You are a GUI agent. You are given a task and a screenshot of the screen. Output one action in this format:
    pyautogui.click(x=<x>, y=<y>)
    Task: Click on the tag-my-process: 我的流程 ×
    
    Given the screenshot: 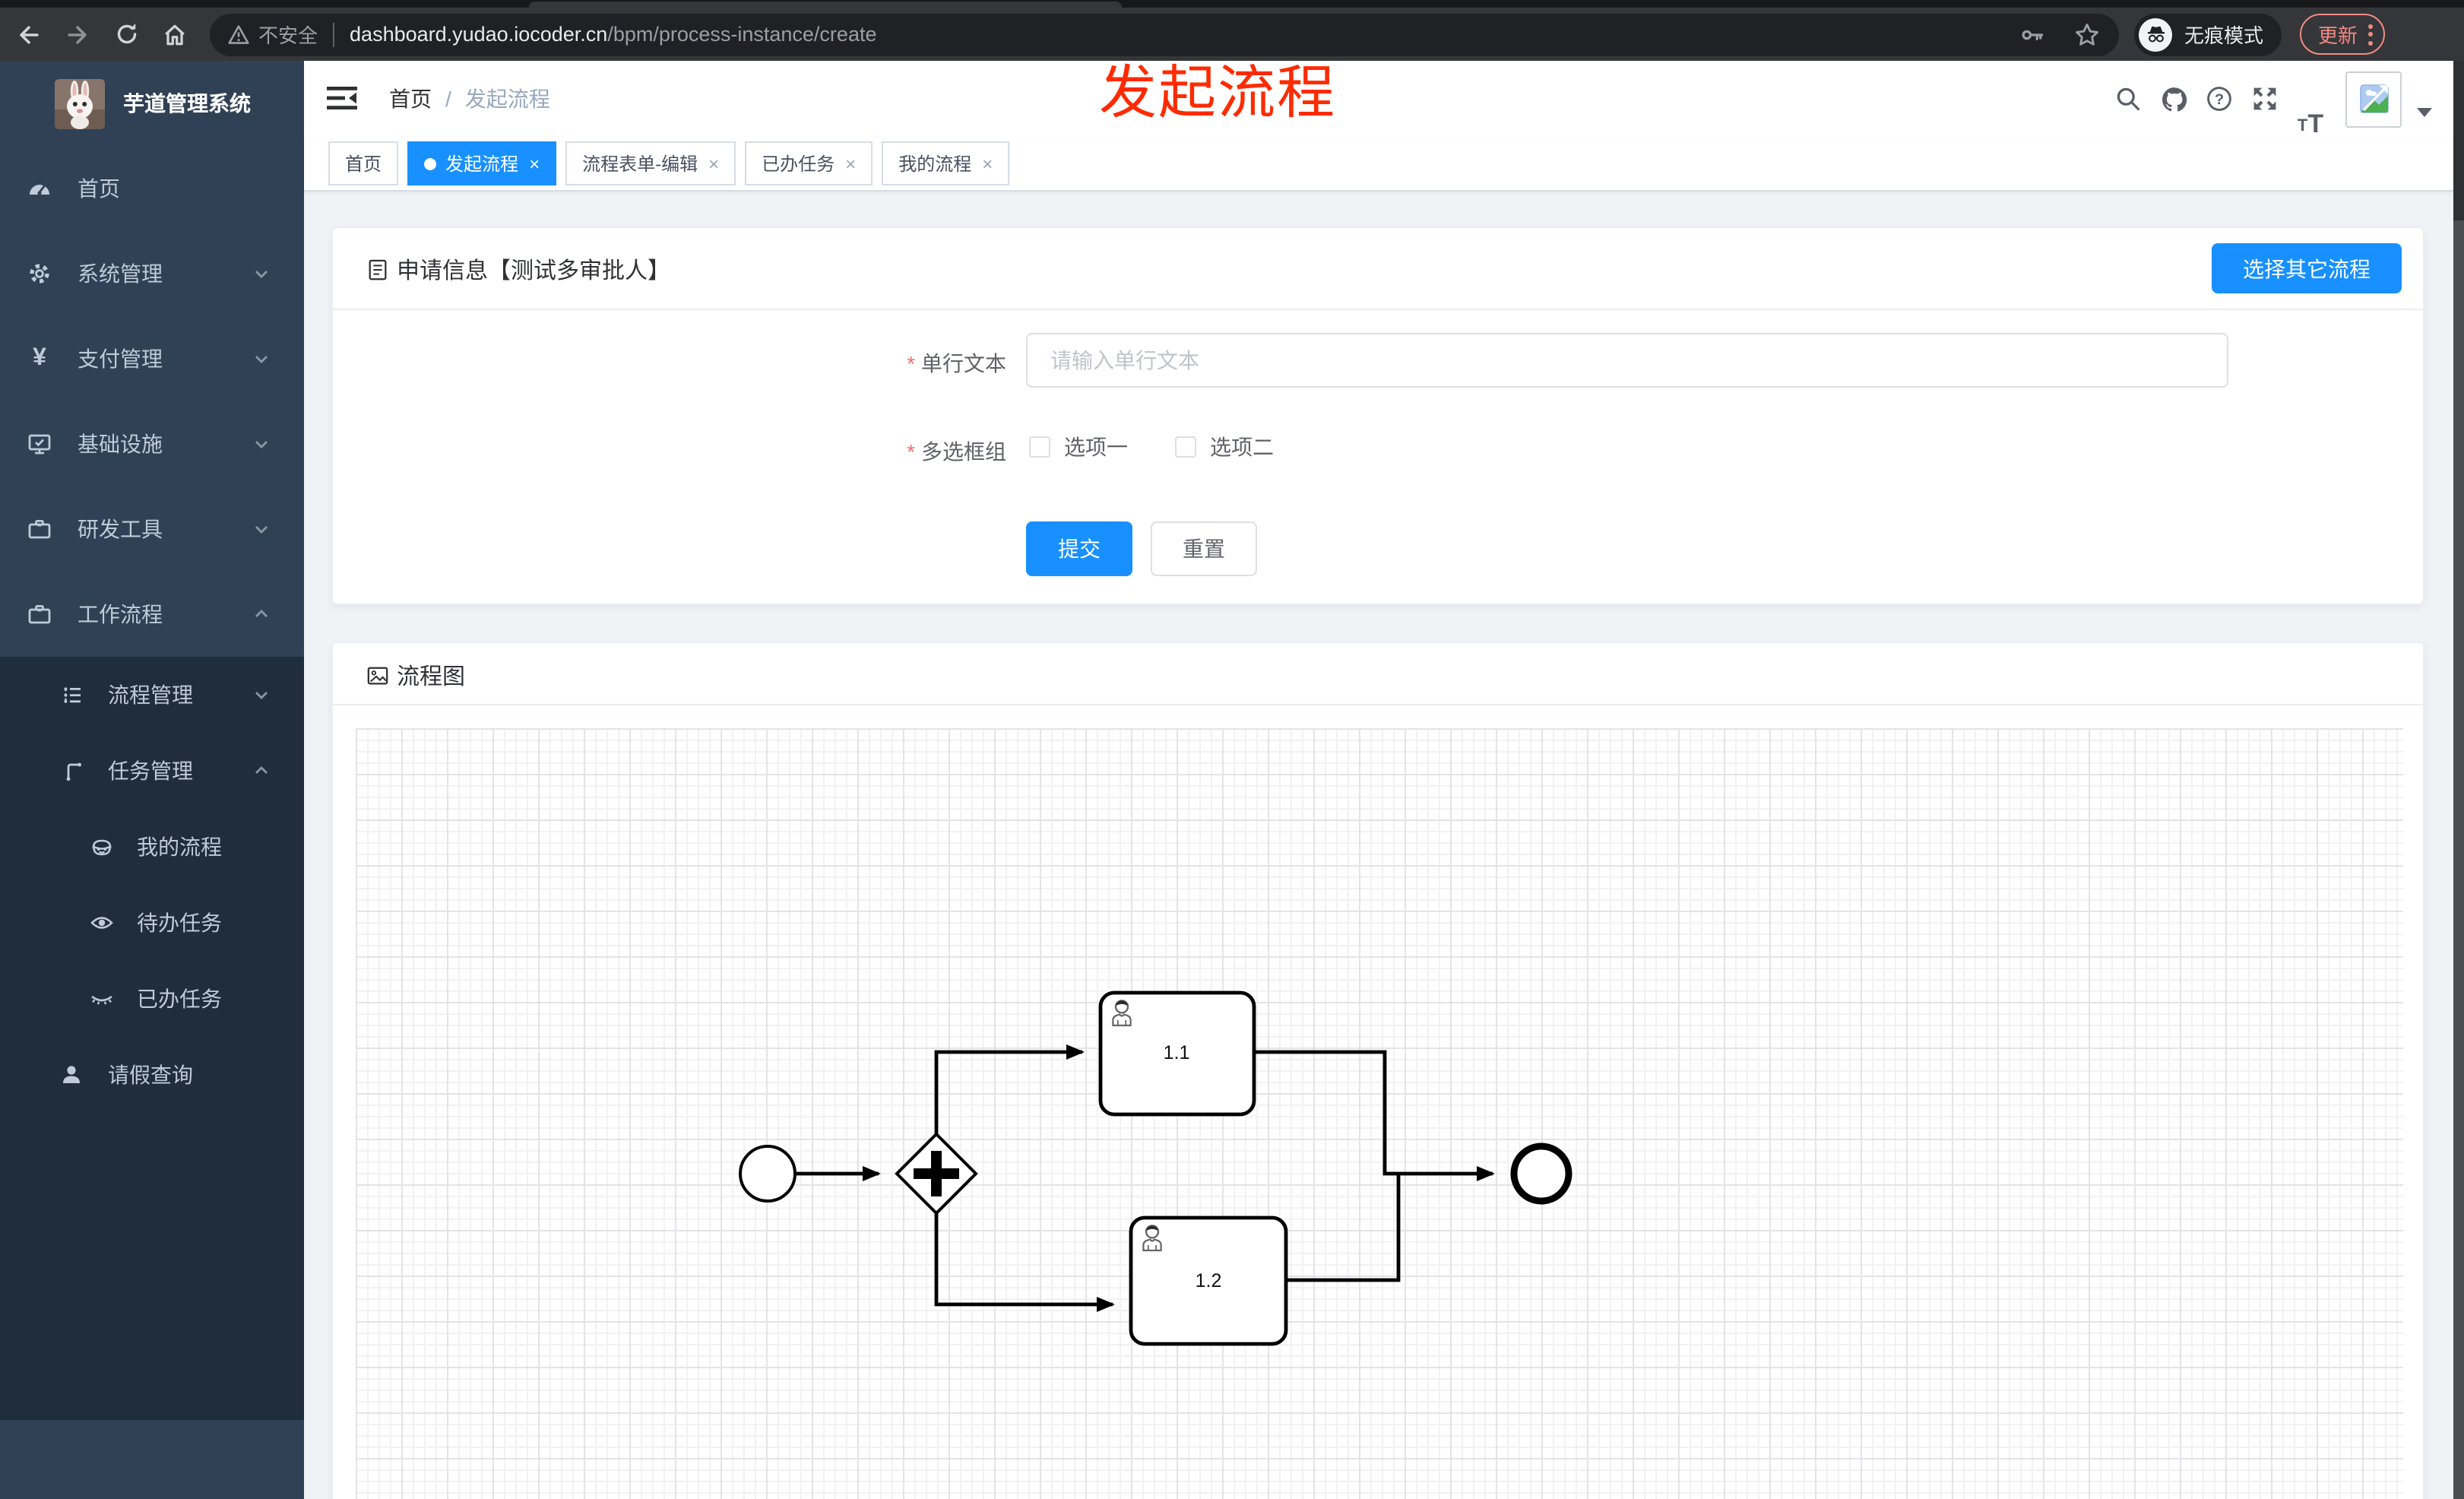 What is the action you would take?
    pyautogui.click(x=946, y=163)
    